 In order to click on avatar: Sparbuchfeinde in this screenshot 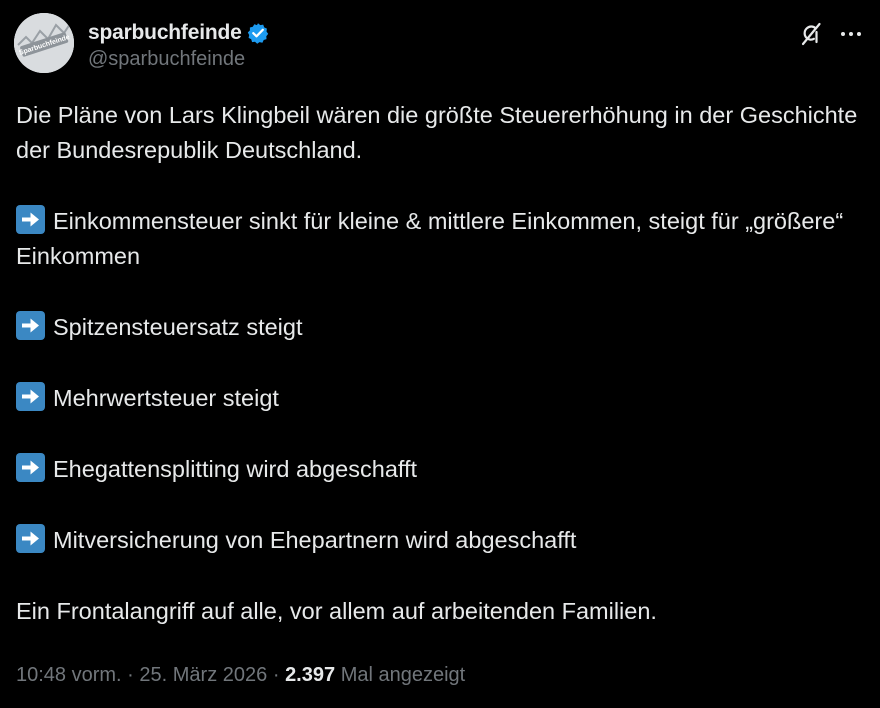, I will do `click(44, 43)`.